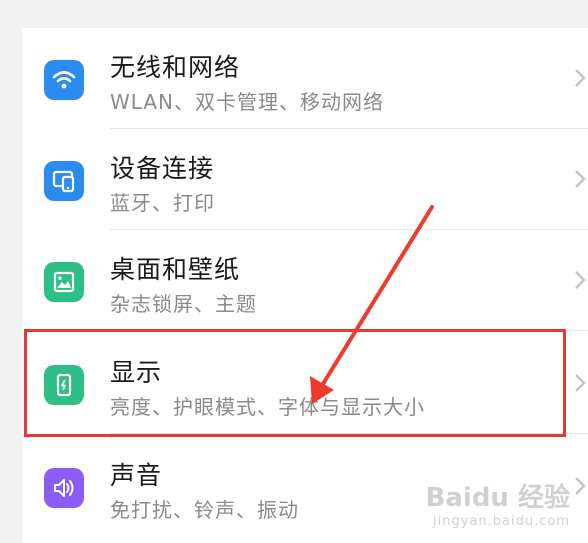  Describe the element at coordinates (247, 102) in the screenshot. I see `settings-item-subtitle: WLAN、双卡管理、移动网络` at that location.